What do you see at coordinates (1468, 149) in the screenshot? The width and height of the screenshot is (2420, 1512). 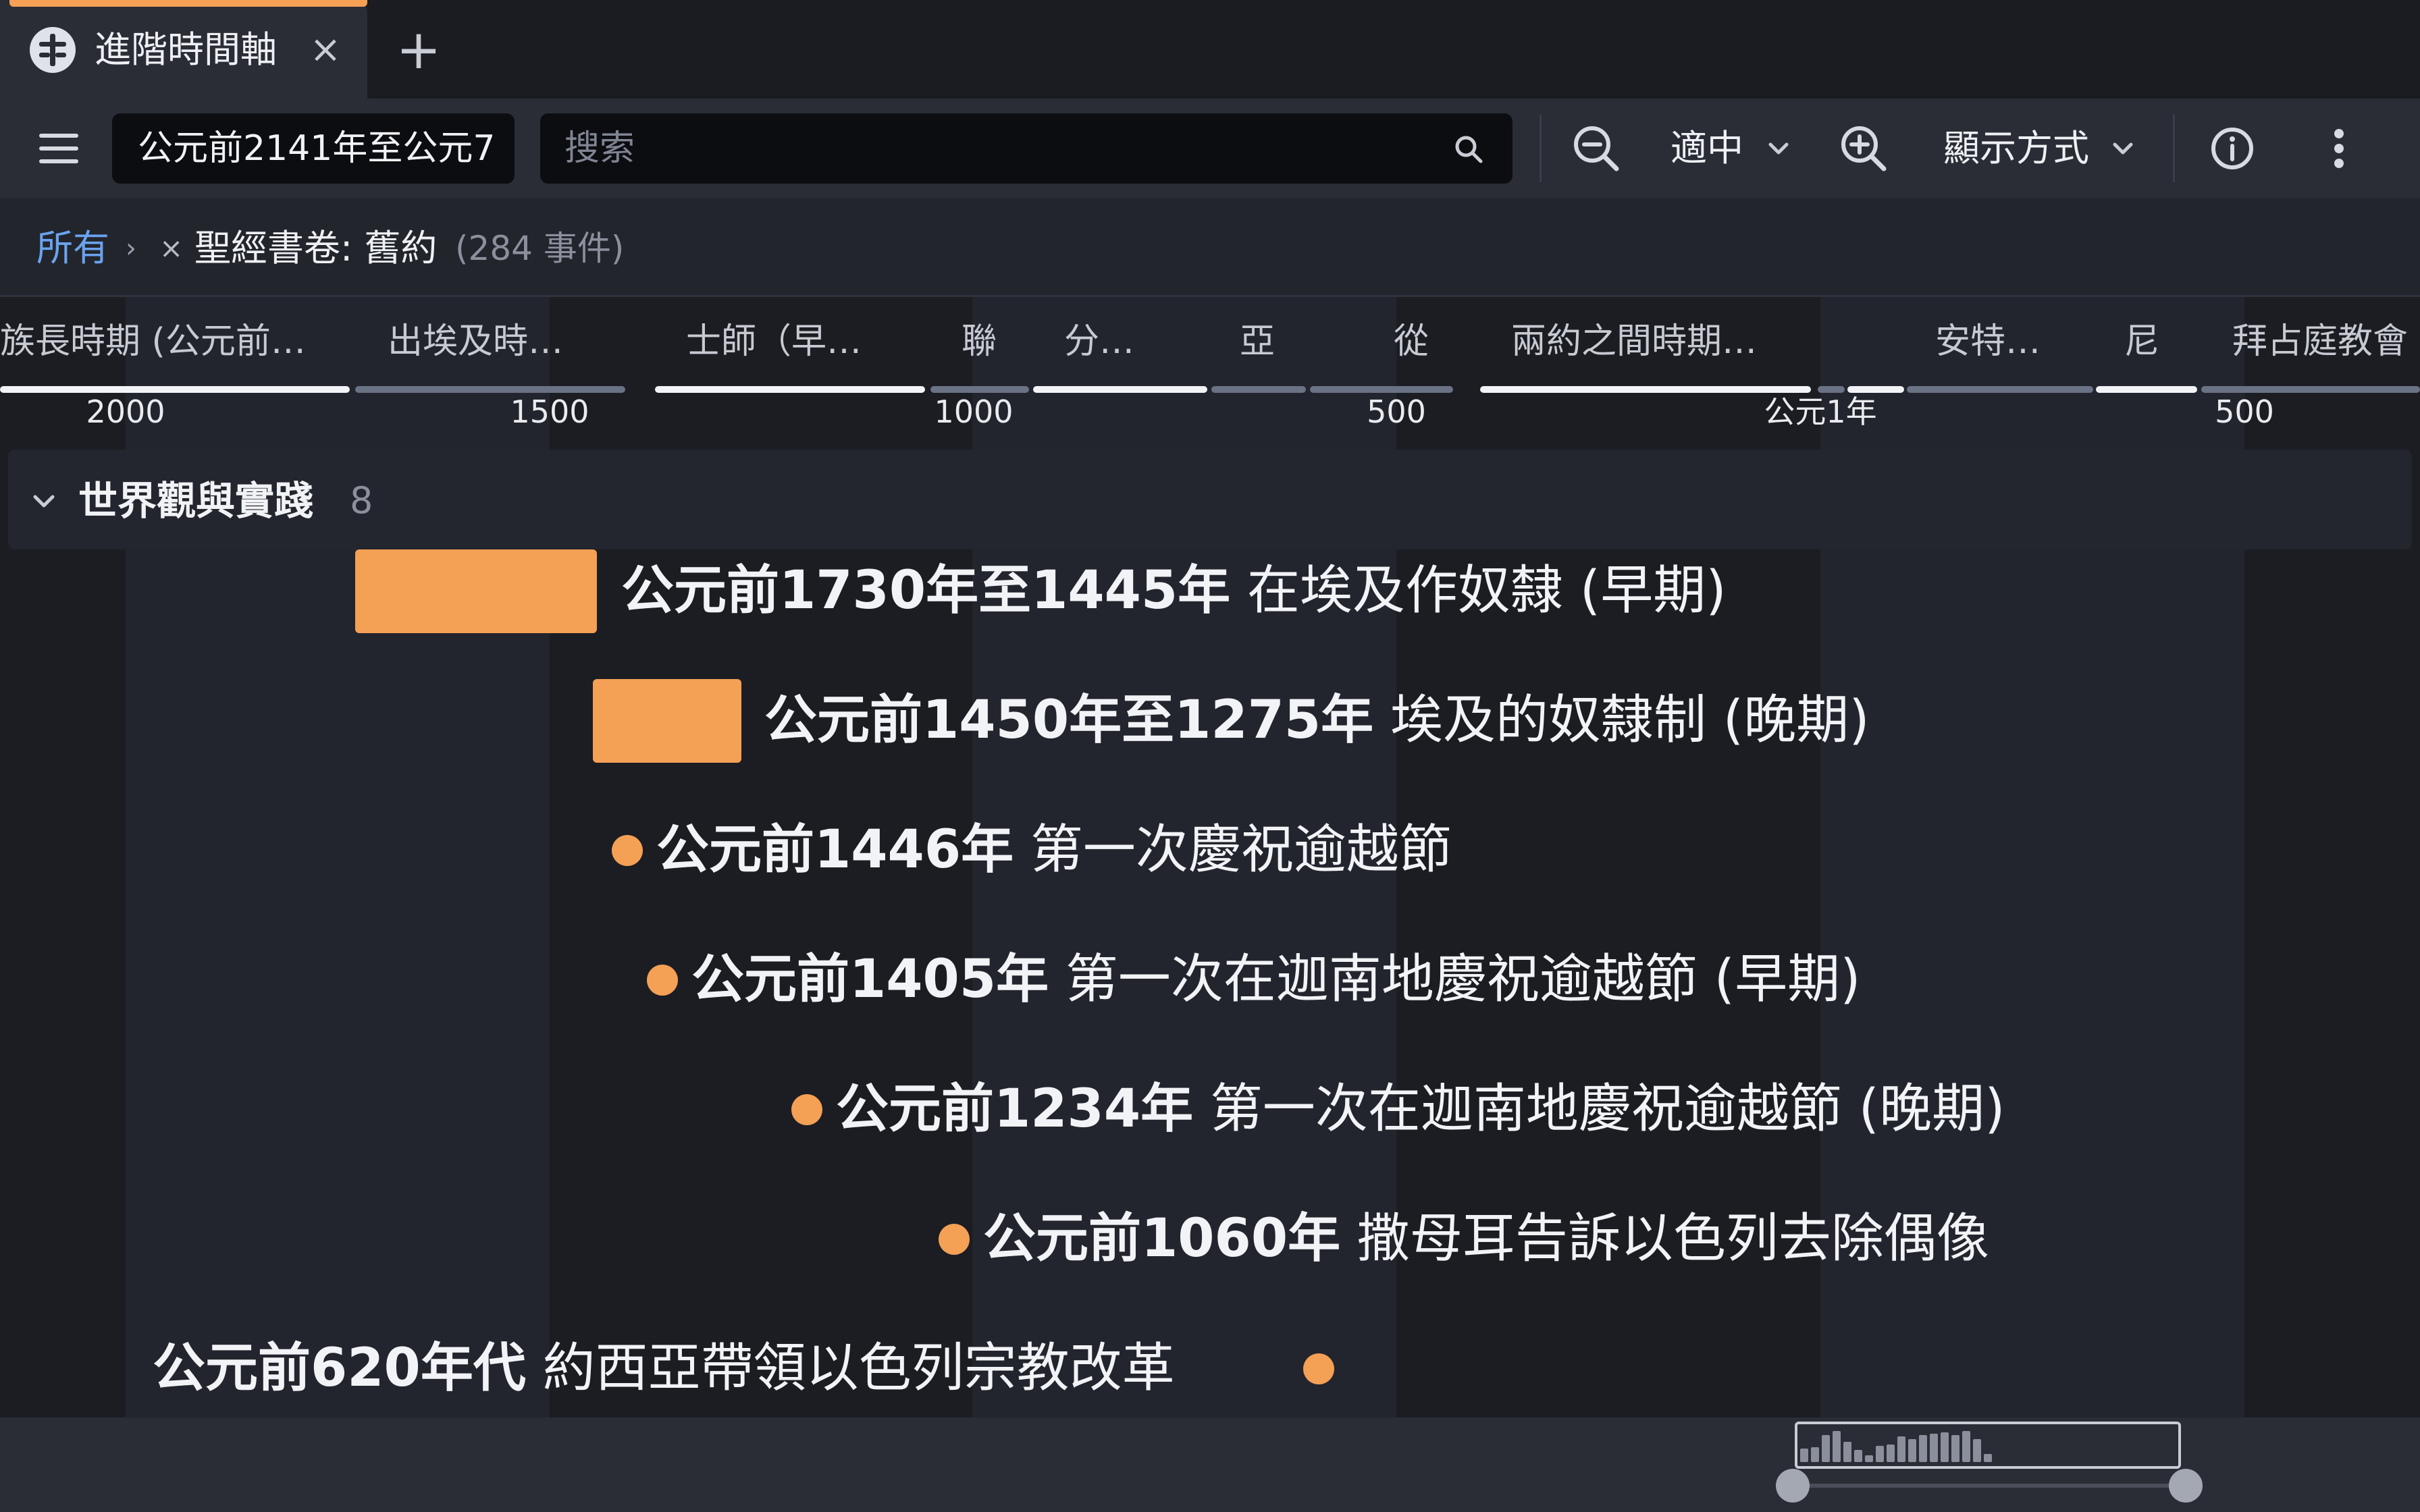 I see `search-icon` at bounding box center [1468, 149].